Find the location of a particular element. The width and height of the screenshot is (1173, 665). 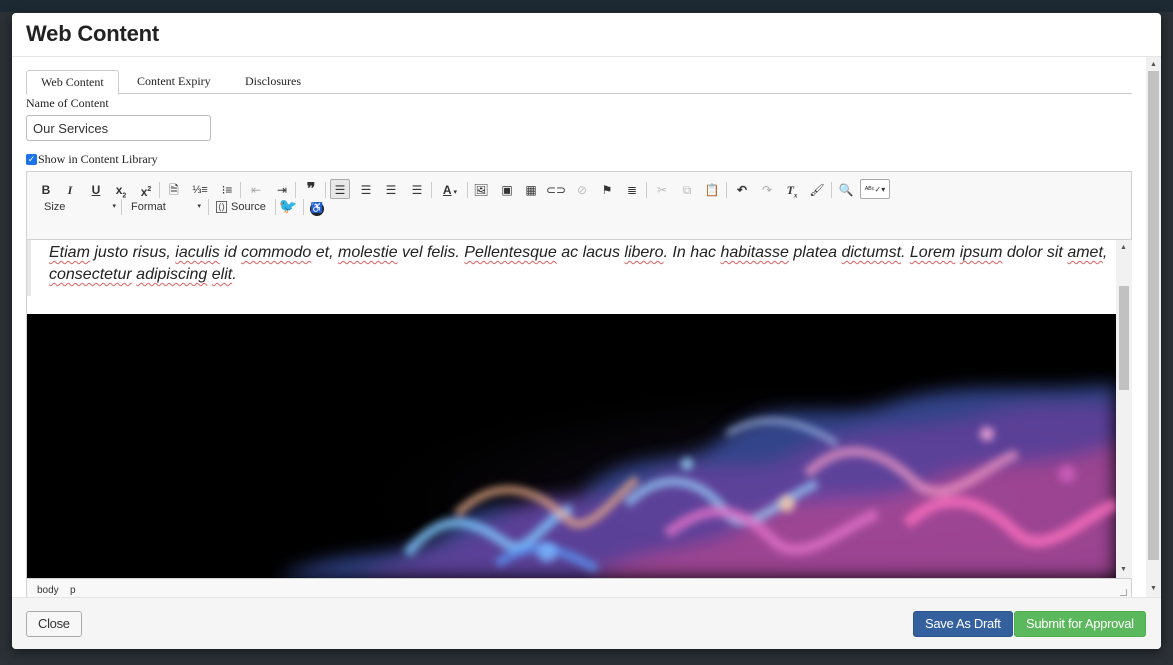

modal-title: Web Content is located at coordinates (93, 33).